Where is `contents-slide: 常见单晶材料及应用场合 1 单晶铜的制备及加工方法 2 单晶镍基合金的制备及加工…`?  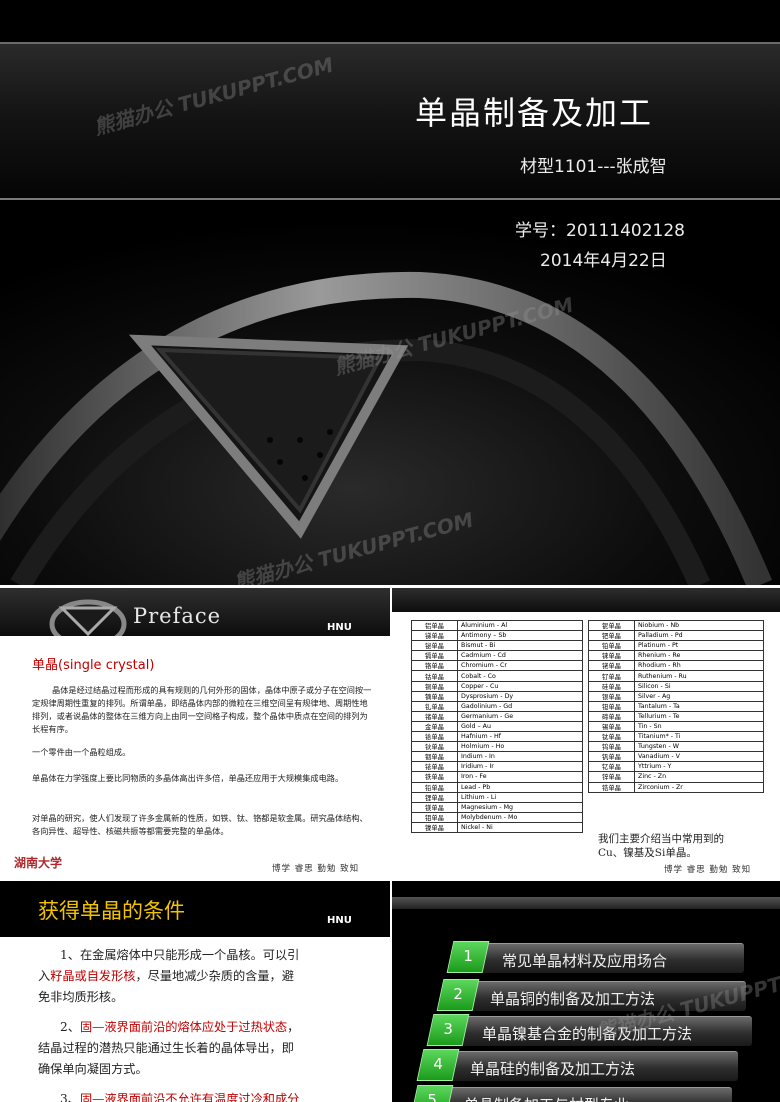
contents-slide: 常见单晶材料及应用场合 1 单晶铜的制备及加工方法 2 单晶镍基合金的制备及加工… is located at coordinates (586, 991).